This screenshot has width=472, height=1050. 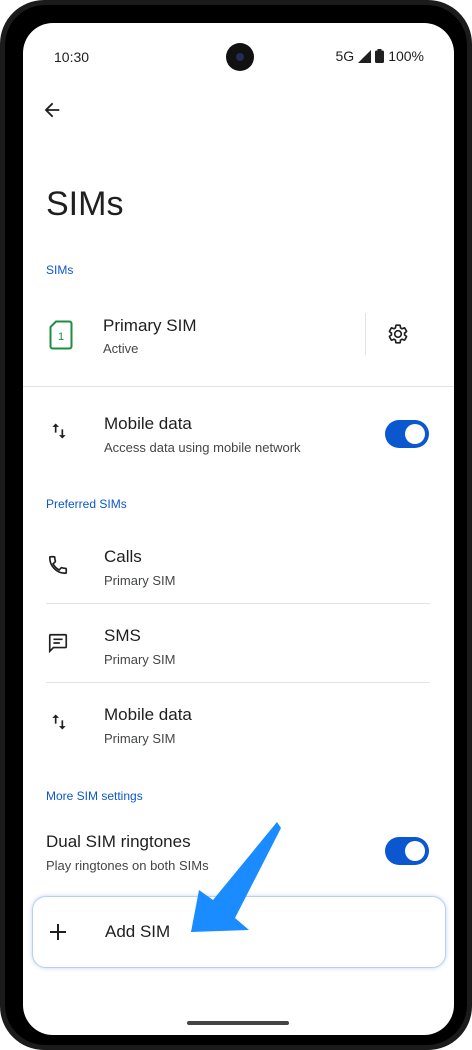 I want to click on preferred-mobile-data-row: Mobile data Primary SIM, so click(x=238, y=727).